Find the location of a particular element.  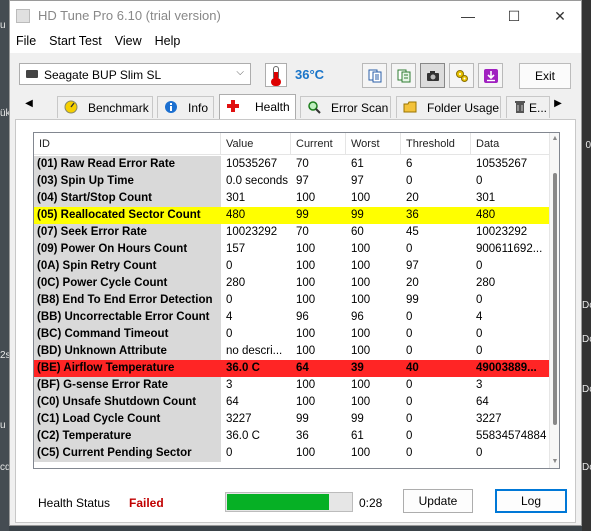

scroll-up-icon: ▲ is located at coordinates (554, 139).